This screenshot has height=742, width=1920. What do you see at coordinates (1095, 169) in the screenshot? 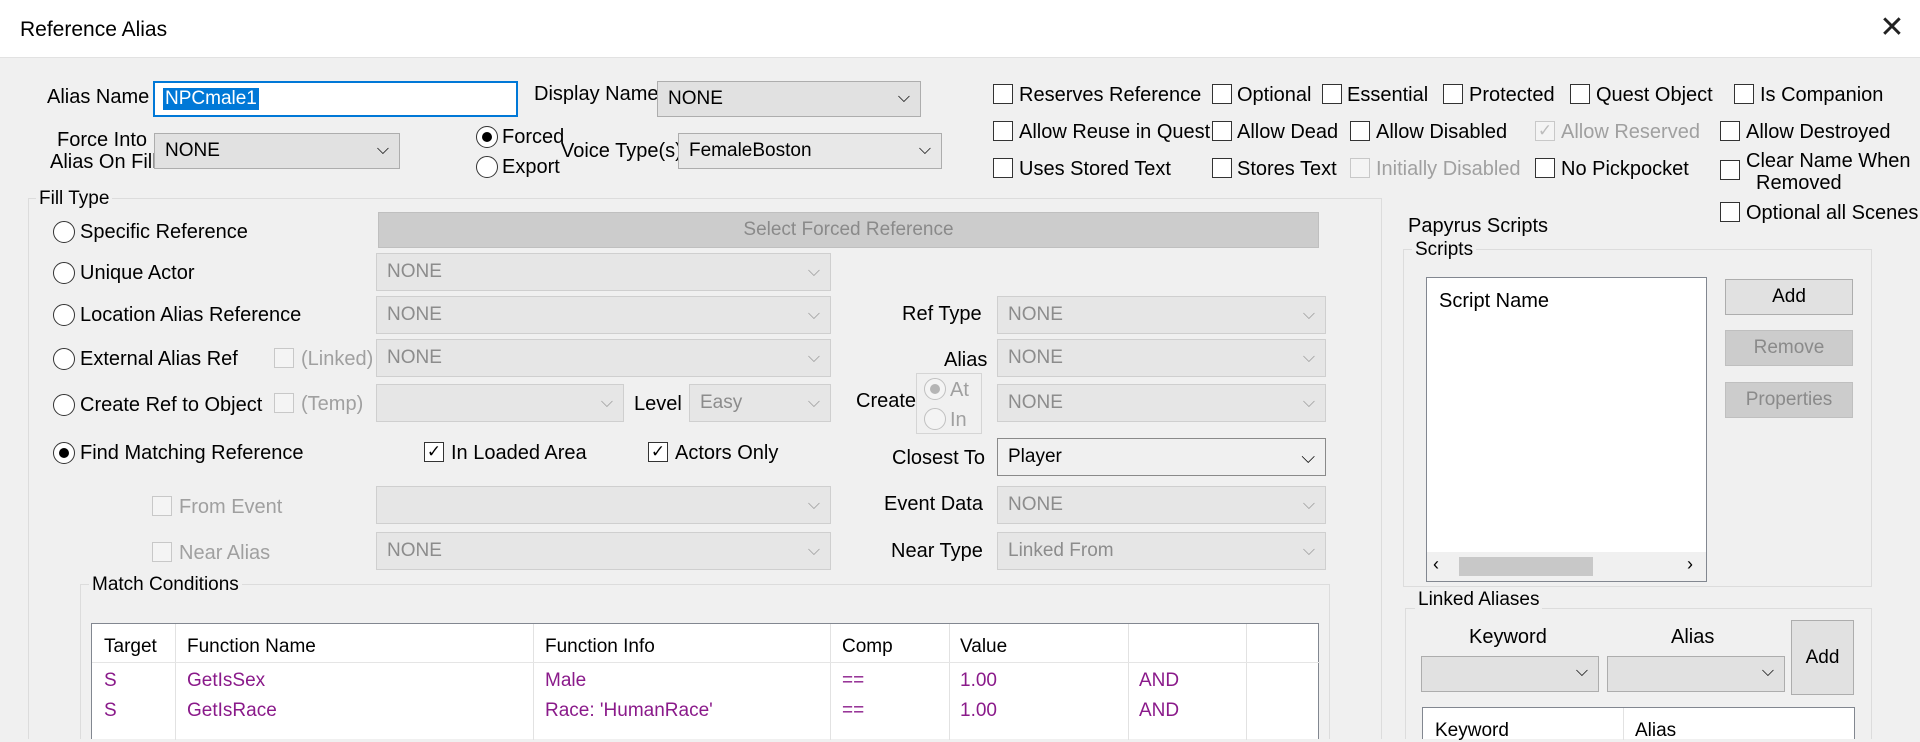
I see `uses-stored-text-label: Uses Stored Text` at bounding box center [1095, 169].